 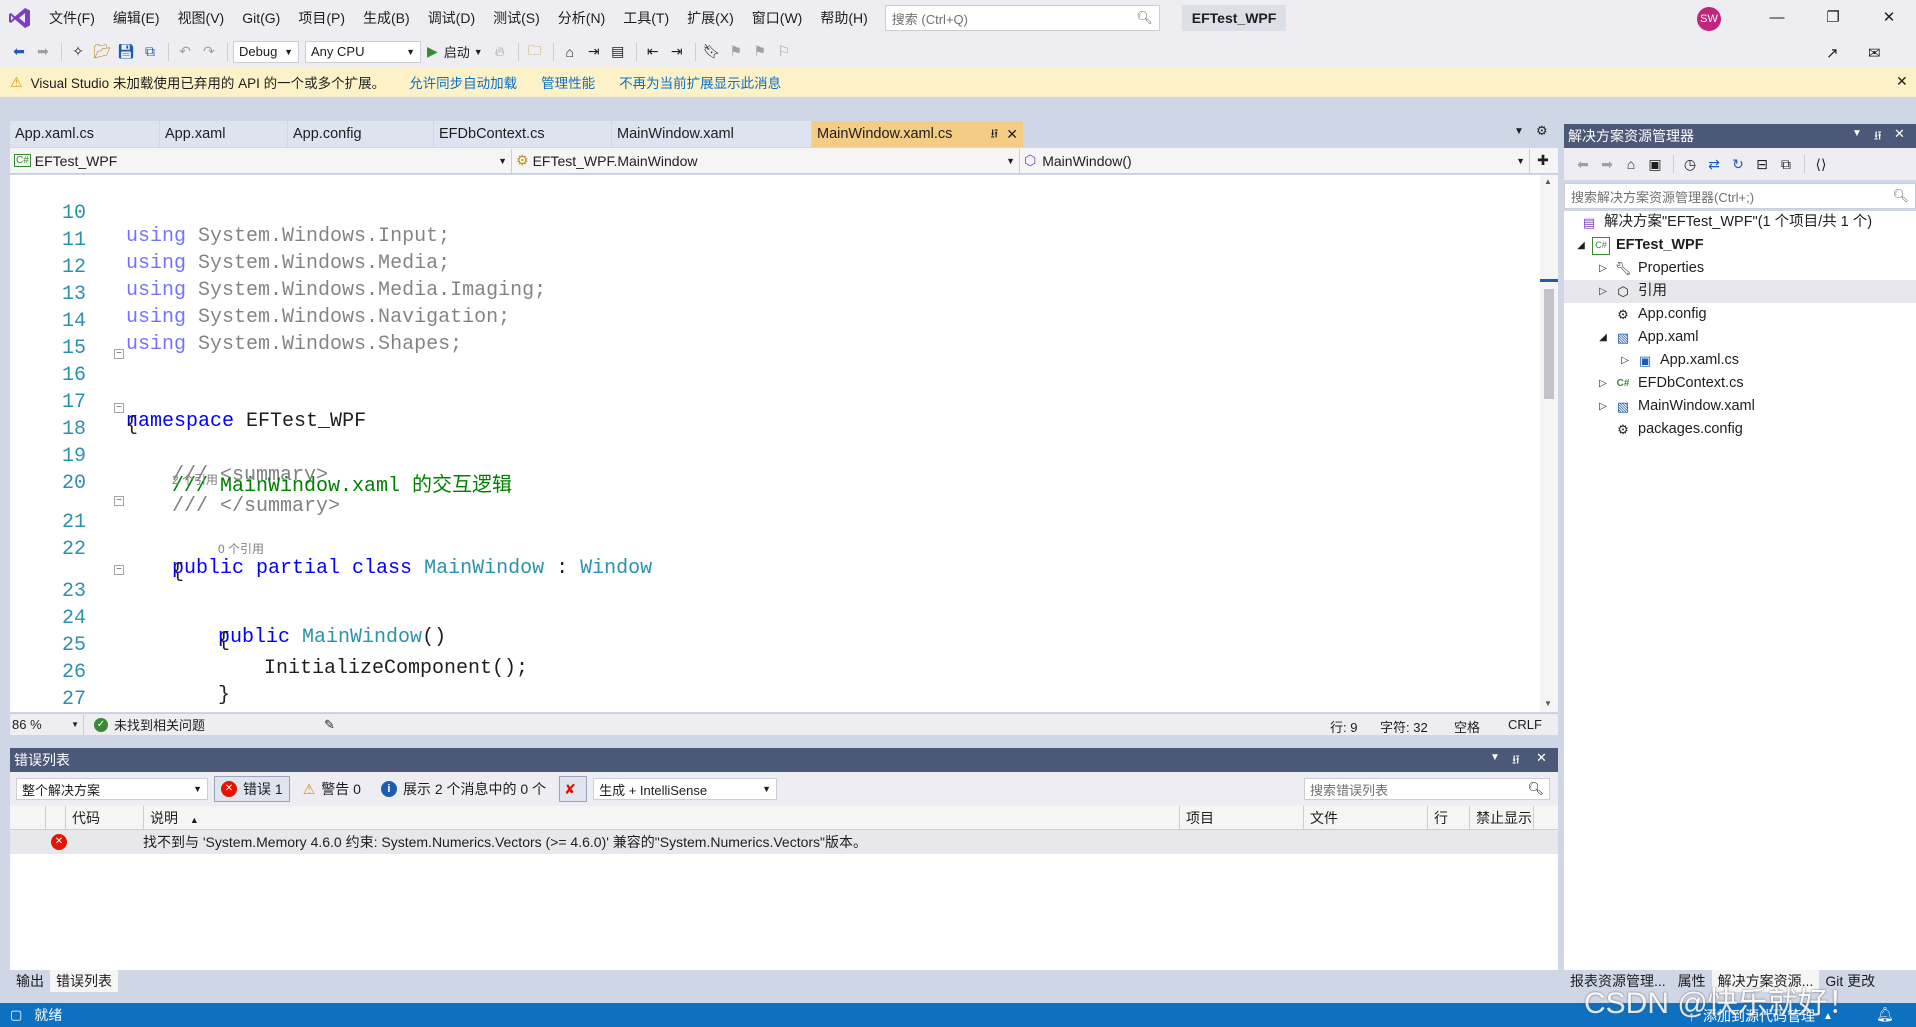 I want to click on column-code: 代码, so click(x=105, y=818).